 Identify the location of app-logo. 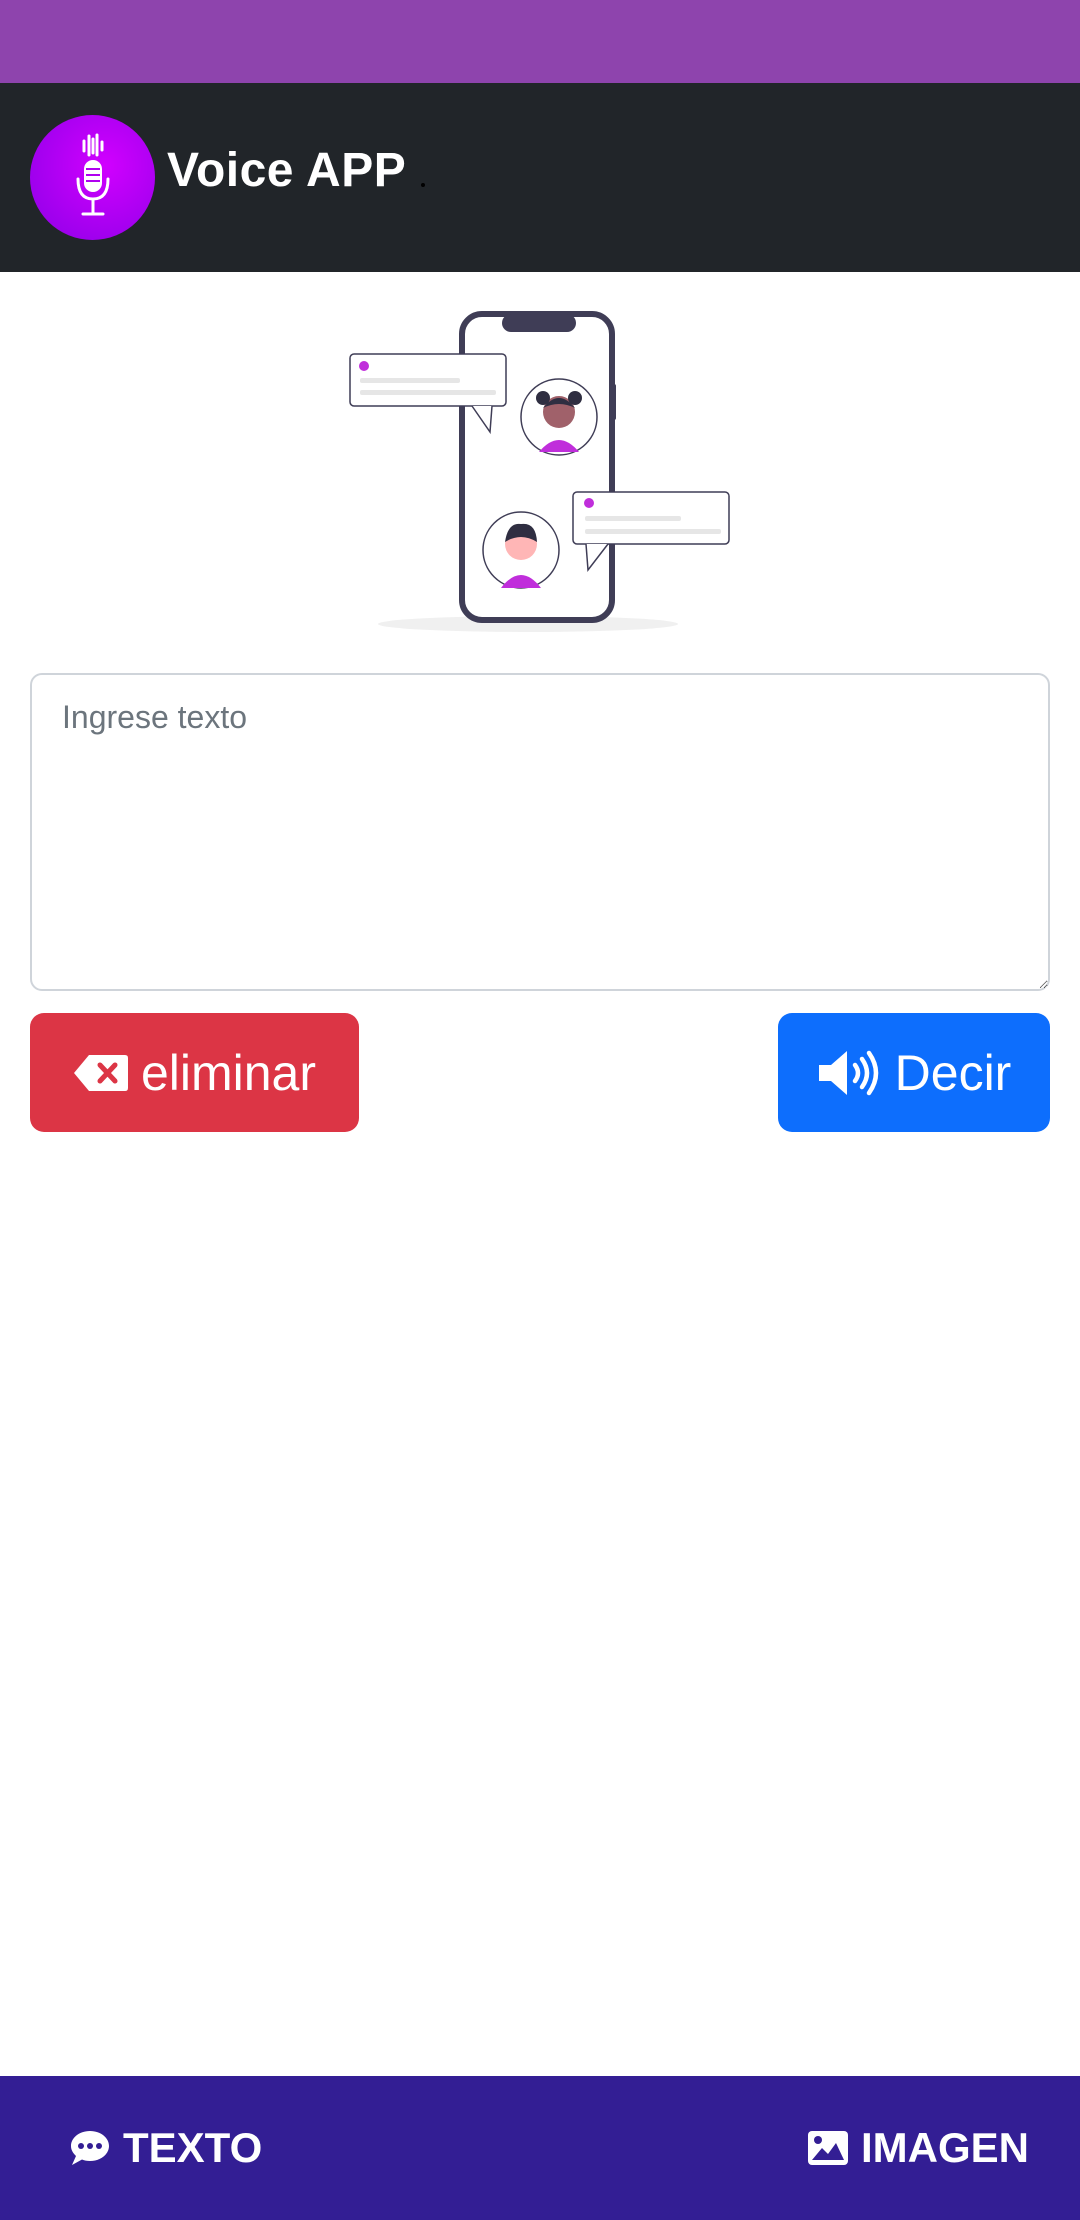
(92, 177).